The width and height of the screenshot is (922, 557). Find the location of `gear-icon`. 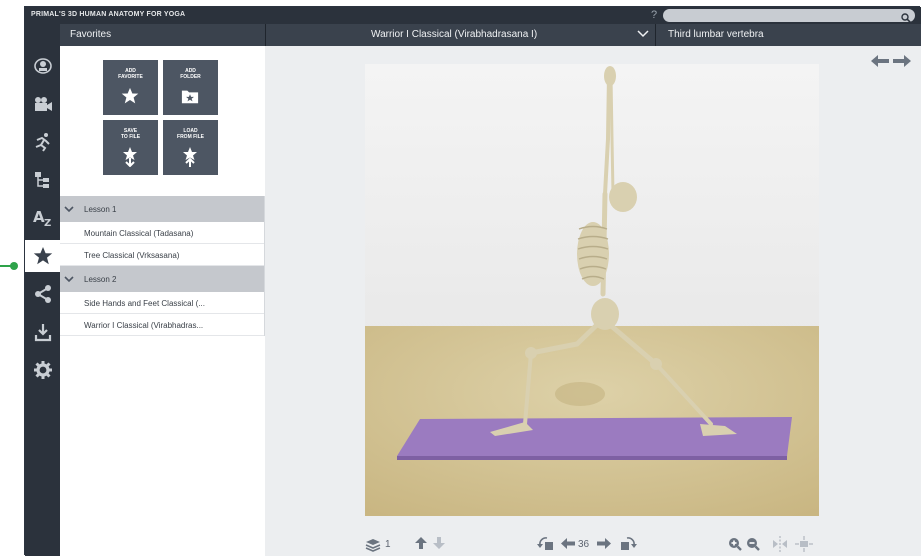

gear-icon is located at coordinates (42, 370).